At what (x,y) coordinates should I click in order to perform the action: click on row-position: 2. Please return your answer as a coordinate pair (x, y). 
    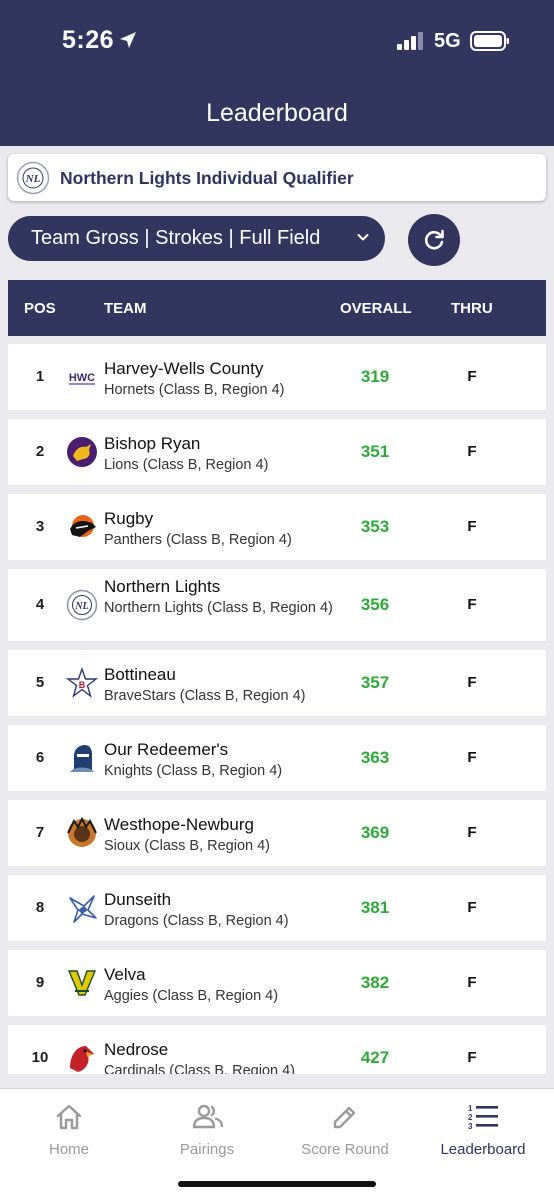
    Looking at the image, I should click on (40, 451).